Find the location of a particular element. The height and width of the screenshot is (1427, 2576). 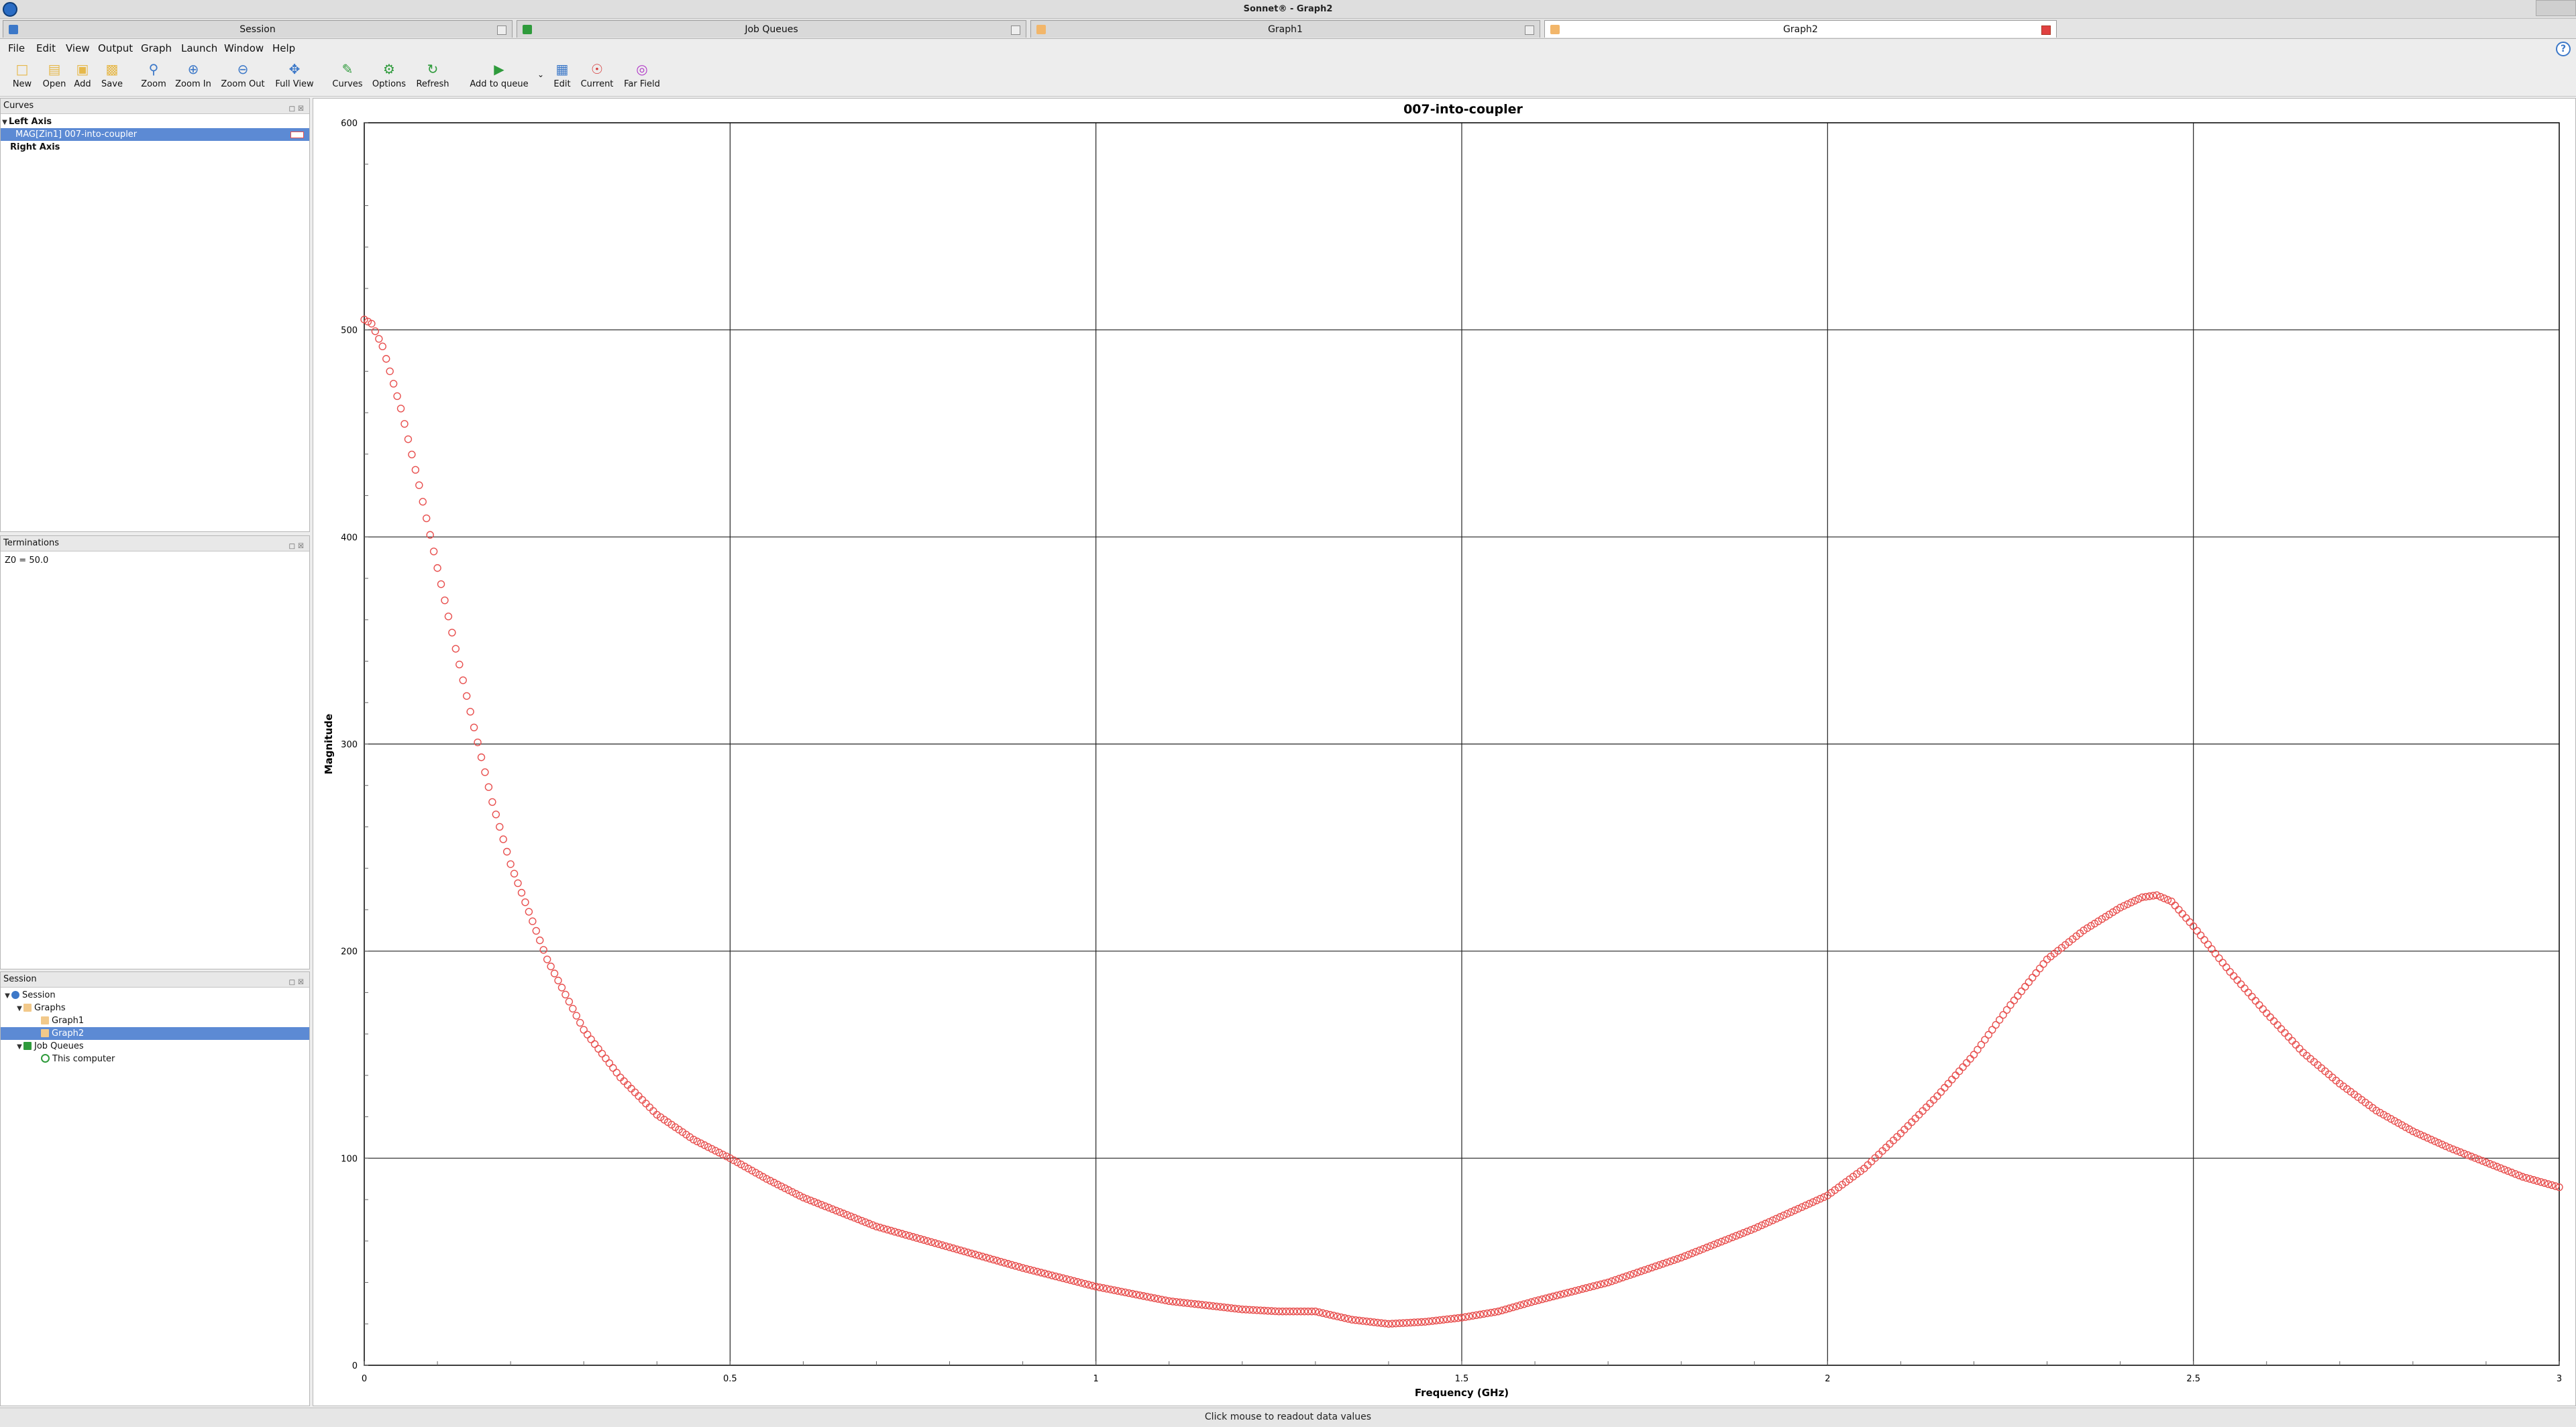

x-tick-label: 1.5 is located at coordinates (1462, 1379).